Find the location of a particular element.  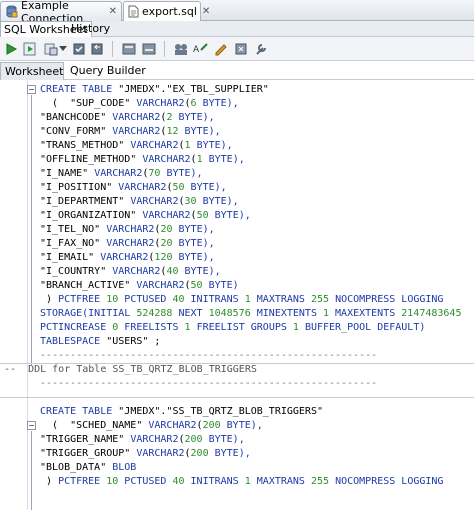

tab-export-sql: export.sql ✕ is located at coordinates (166, 11).